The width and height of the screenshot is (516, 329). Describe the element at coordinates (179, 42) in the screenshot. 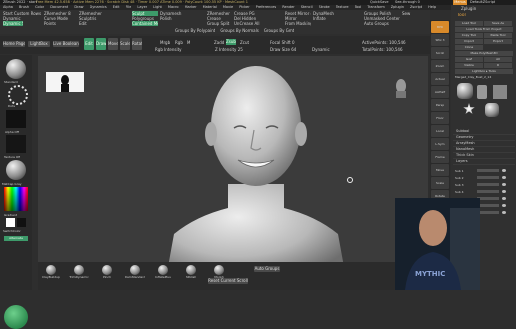

I see `rgb-button: Rgb` at that location.